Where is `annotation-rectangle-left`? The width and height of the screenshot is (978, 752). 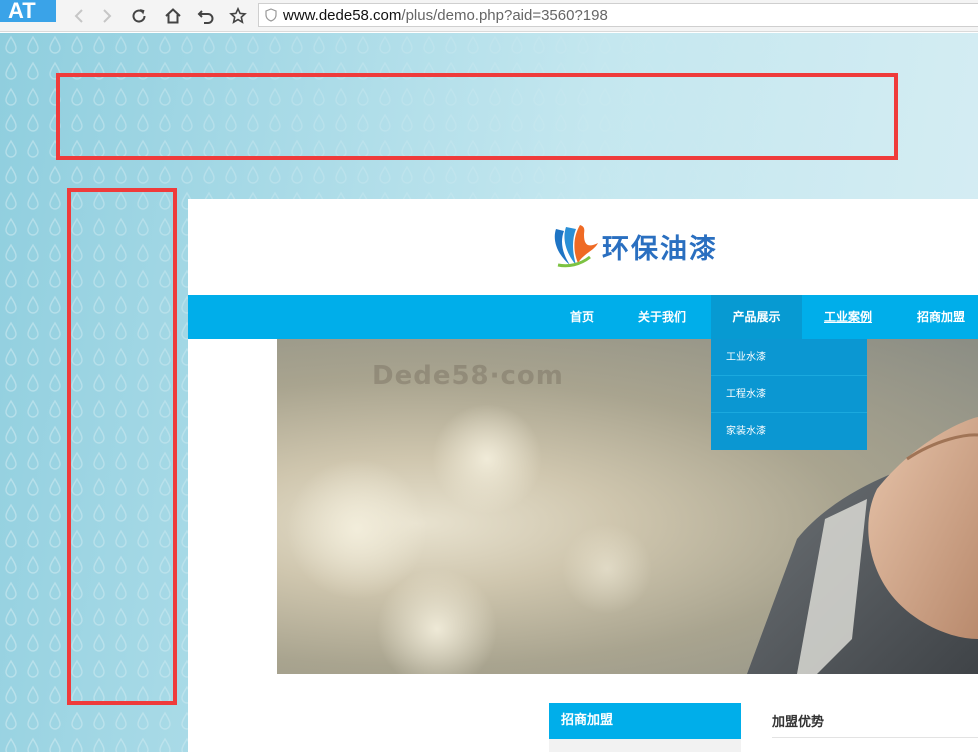
annotation-rectangle-left is located at coordinates (122, 446).